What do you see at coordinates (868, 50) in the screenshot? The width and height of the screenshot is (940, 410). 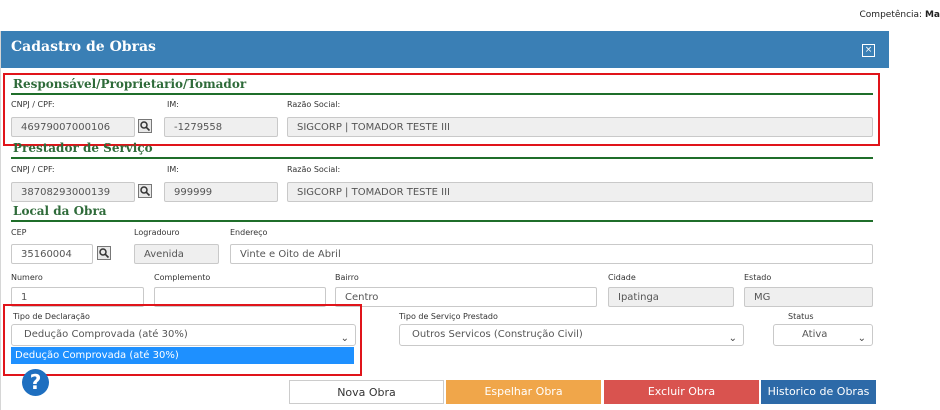 I see `close-icon: ×` at bounding box center [868, 50].